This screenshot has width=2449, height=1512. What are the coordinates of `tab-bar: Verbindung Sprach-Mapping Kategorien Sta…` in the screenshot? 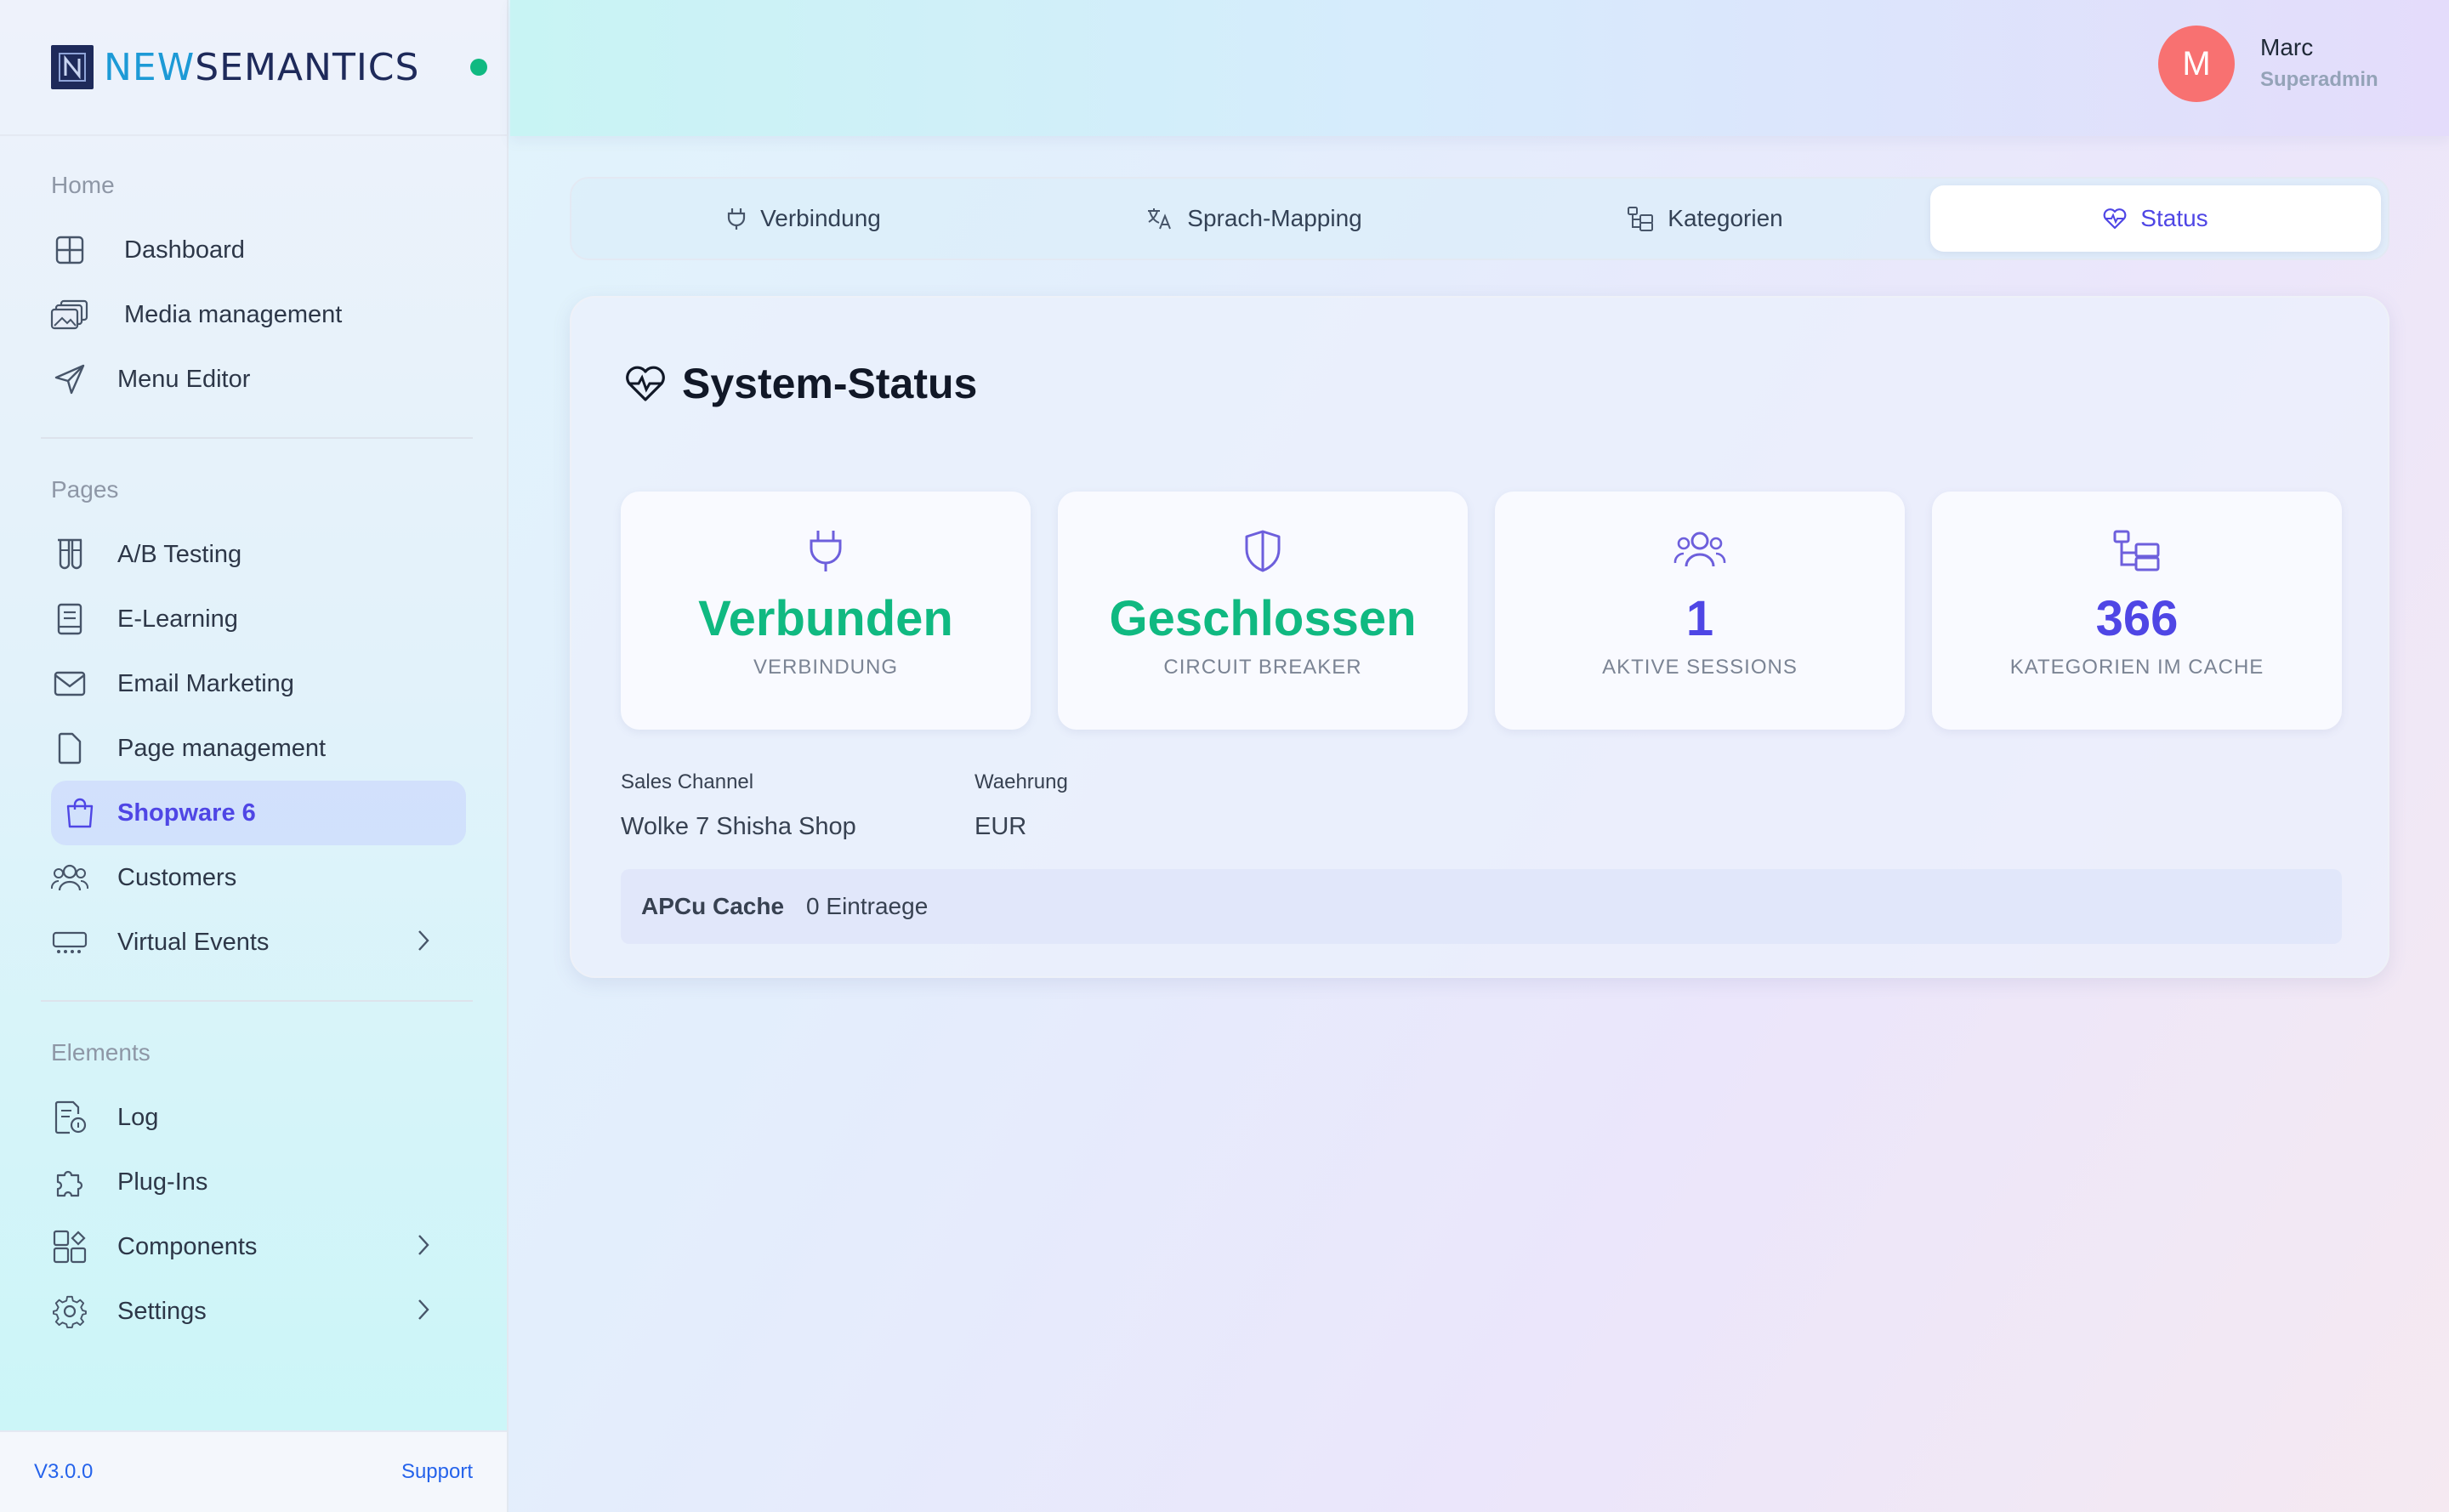 It's located at (1479, 218).